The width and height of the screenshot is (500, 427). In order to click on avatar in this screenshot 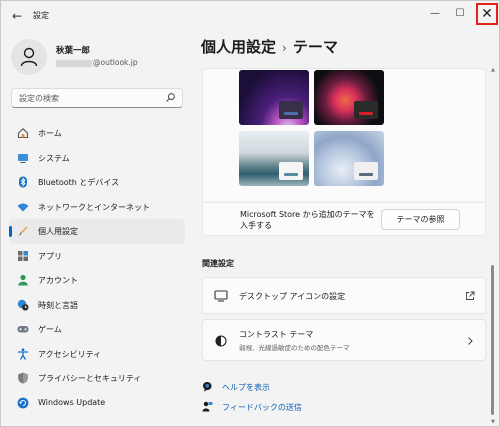, I will do `click(29, 57)`.